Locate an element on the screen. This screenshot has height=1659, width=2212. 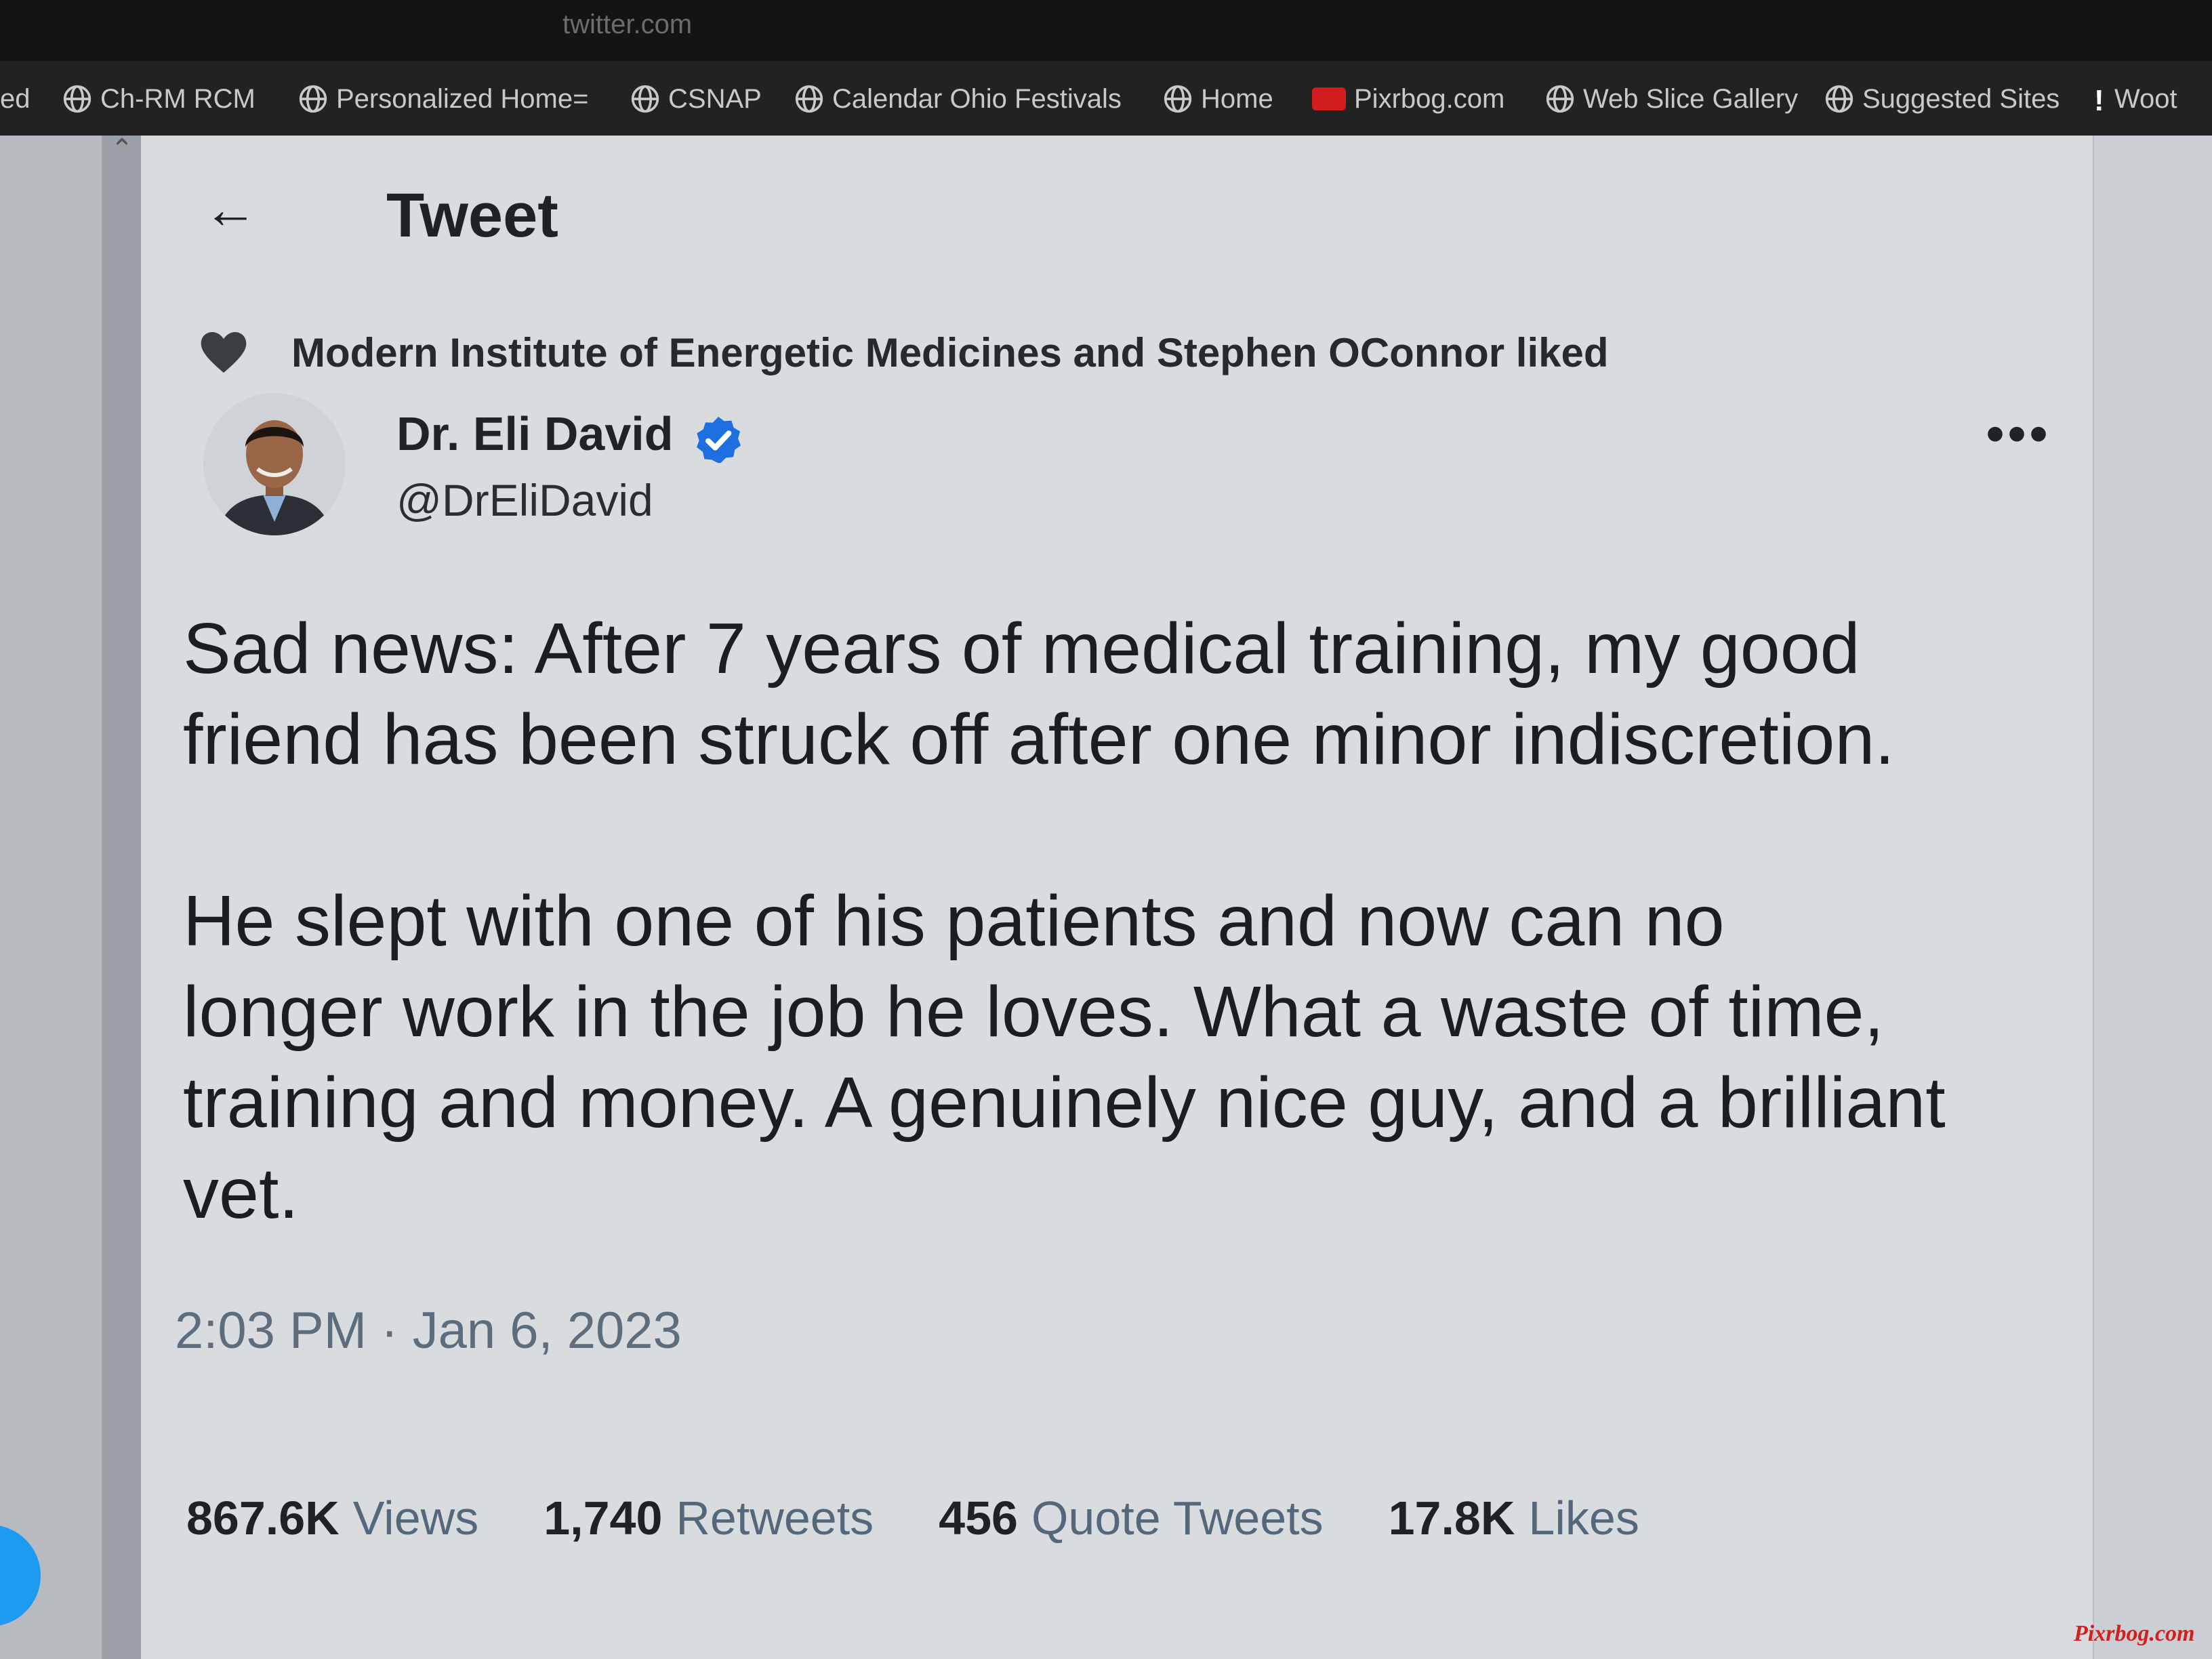
bookmark-item: CSNAP is located at coordinates (696, 99).